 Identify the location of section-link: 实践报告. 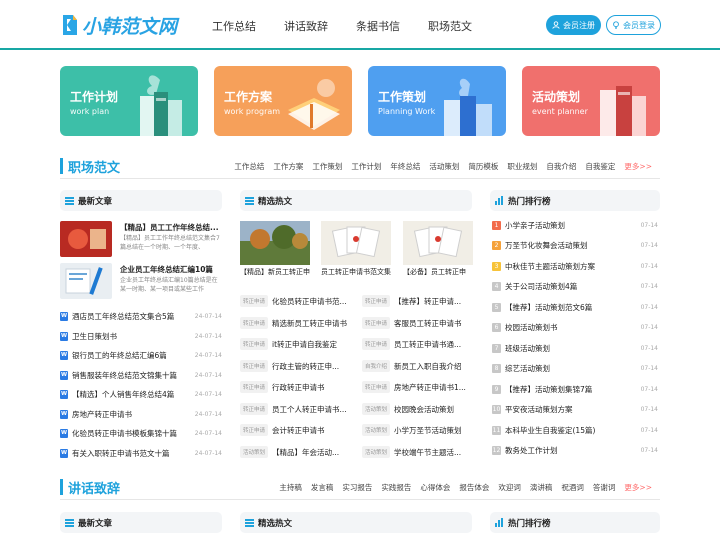
(396, 487).